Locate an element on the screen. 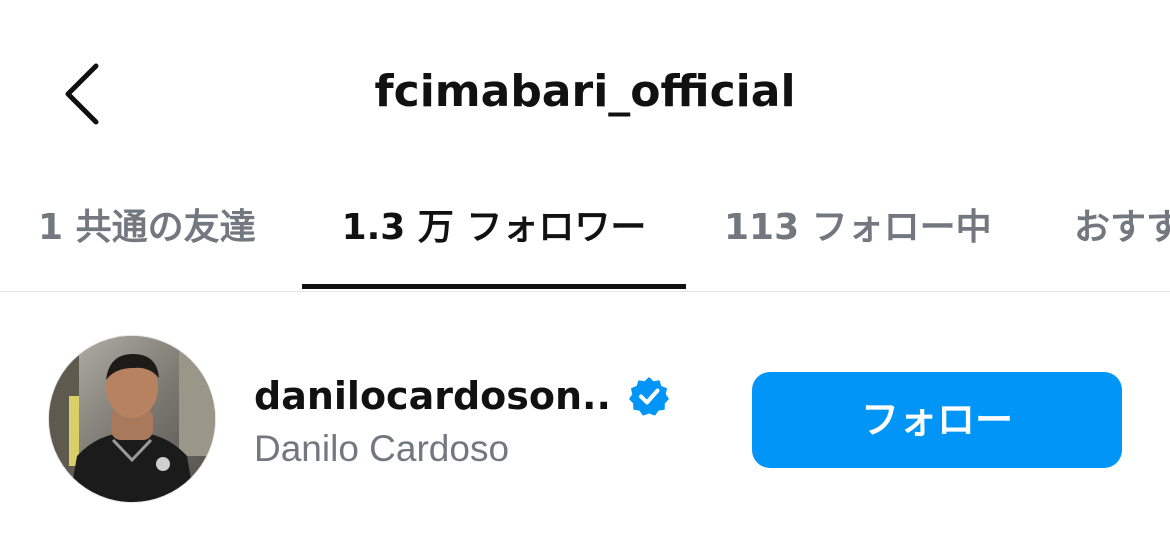 This screenshot has width=1170, height=542. page-title: fcimabari_official is located at coordinates (585, 91).